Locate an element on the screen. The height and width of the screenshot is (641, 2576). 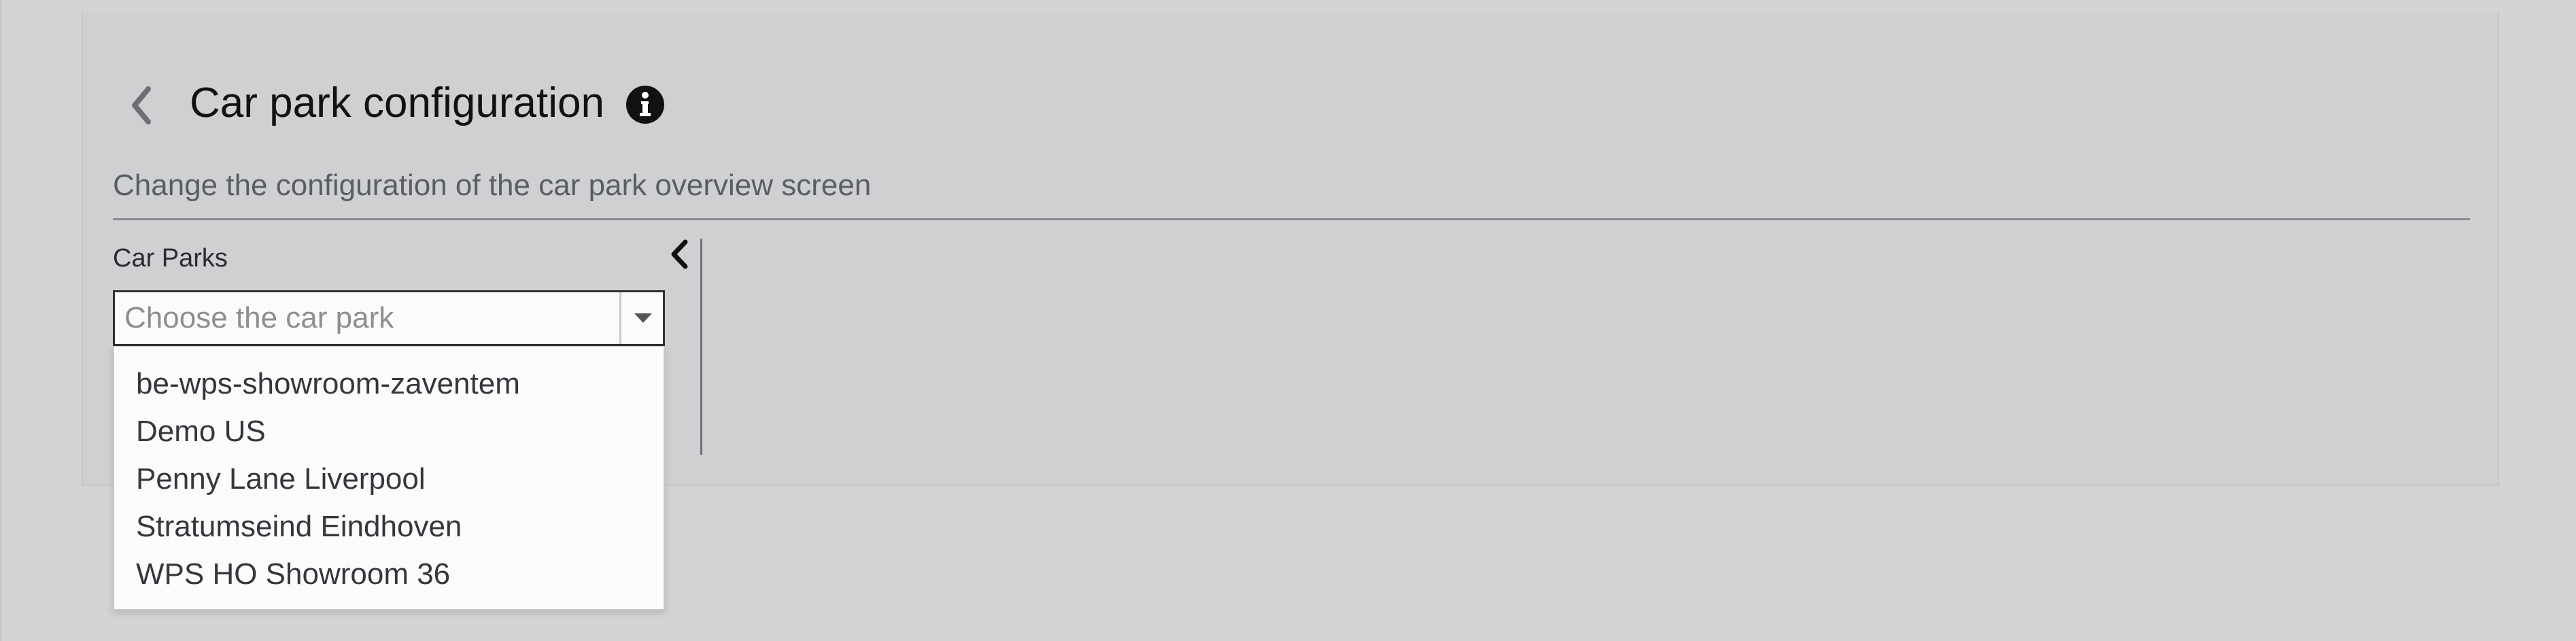
dropdown-toggle is located at coordinates (643, 318).